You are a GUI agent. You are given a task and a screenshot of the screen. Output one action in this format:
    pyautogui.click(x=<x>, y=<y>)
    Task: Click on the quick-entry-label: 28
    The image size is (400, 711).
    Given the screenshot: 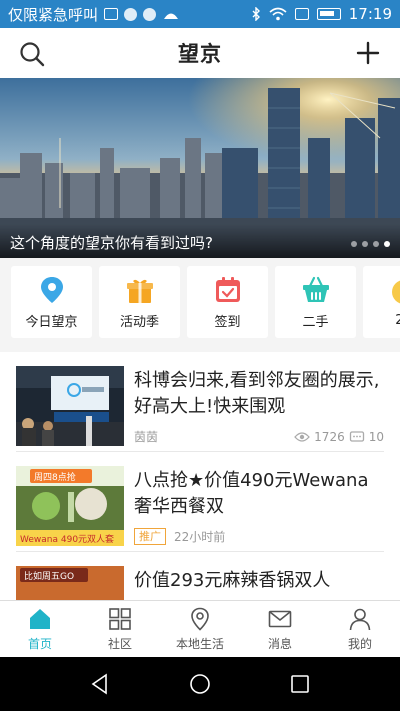 What is the action you would take?
    pyautogui.click(x=397, y=320)
    